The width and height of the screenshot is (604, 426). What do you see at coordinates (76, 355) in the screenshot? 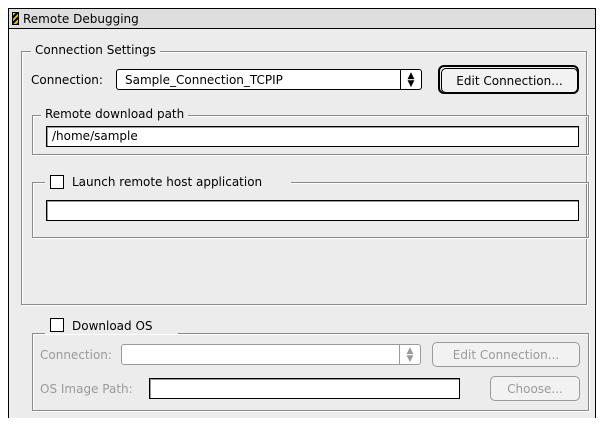
I see `os-connection-label: Connection:` at bounding box center [76, 355].